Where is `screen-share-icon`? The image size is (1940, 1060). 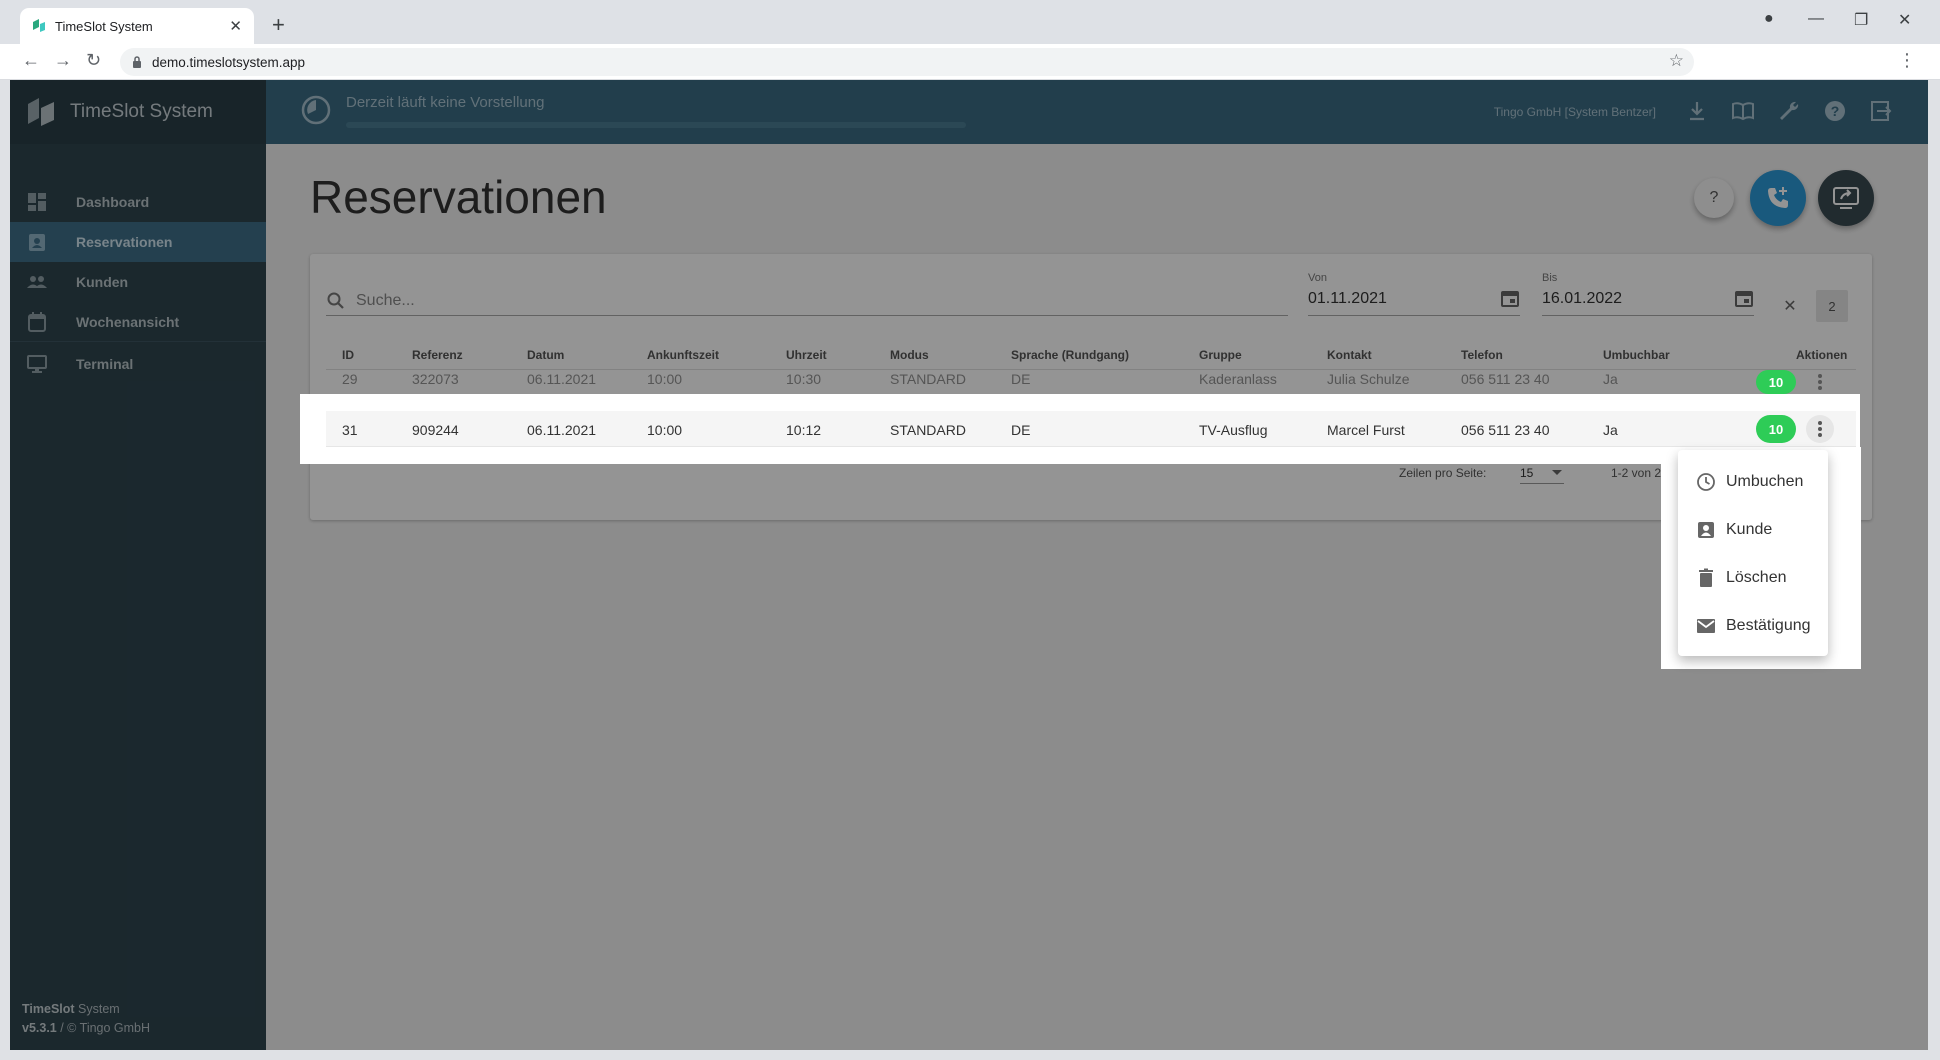
screen-share-icon is located at coordinates (1846, 198).